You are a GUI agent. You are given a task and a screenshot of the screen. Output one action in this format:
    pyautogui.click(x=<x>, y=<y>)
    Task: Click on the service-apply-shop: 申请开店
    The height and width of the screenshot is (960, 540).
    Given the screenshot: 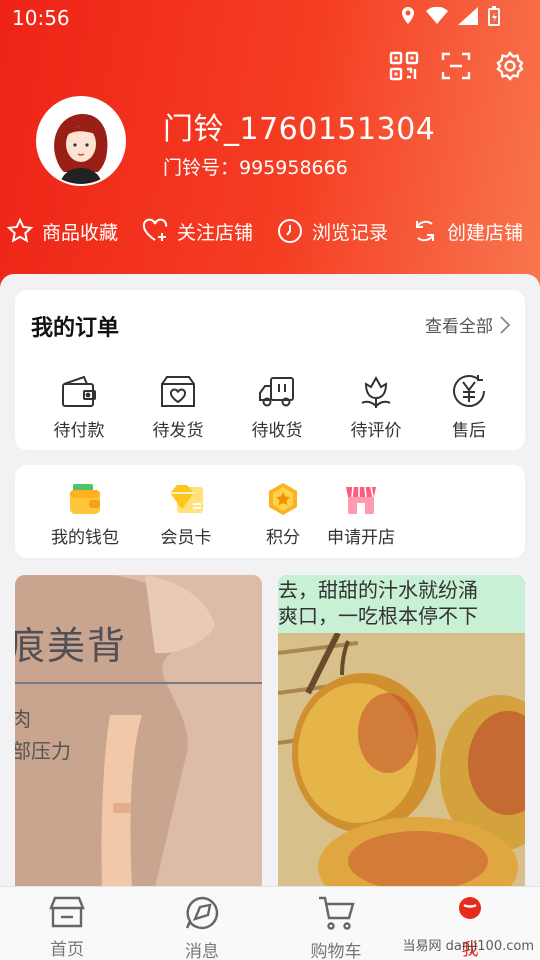 What is the action you would take?
    pyautogui.click(x=361, y=514)
    